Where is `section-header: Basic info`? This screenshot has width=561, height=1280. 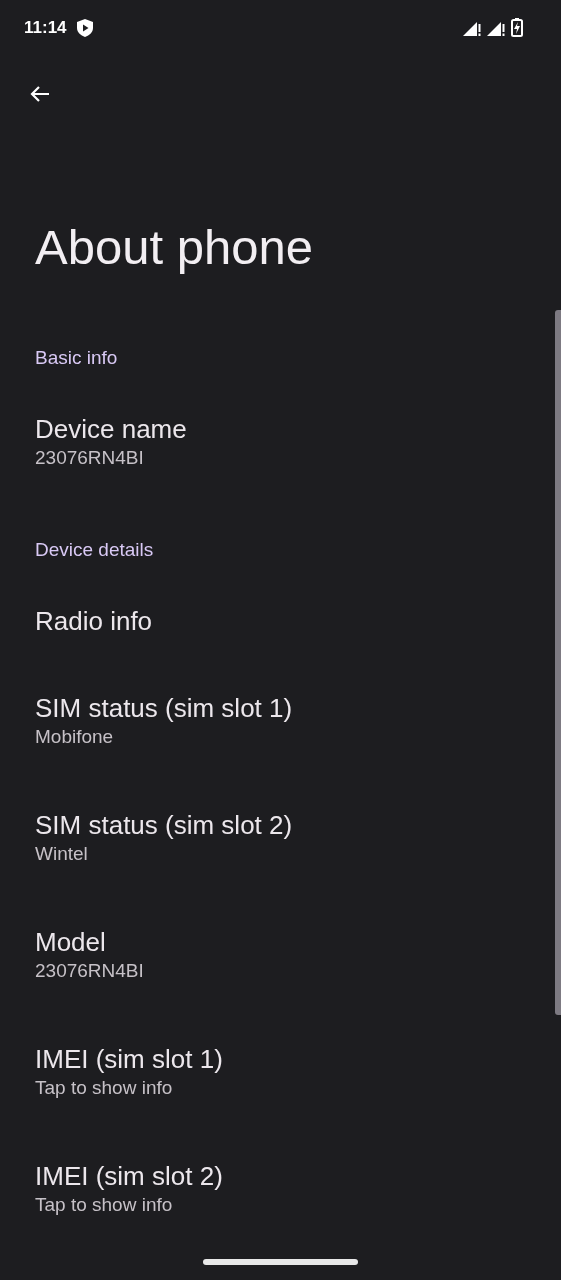 section-header: Basic info is located at coordinates (76, 358).